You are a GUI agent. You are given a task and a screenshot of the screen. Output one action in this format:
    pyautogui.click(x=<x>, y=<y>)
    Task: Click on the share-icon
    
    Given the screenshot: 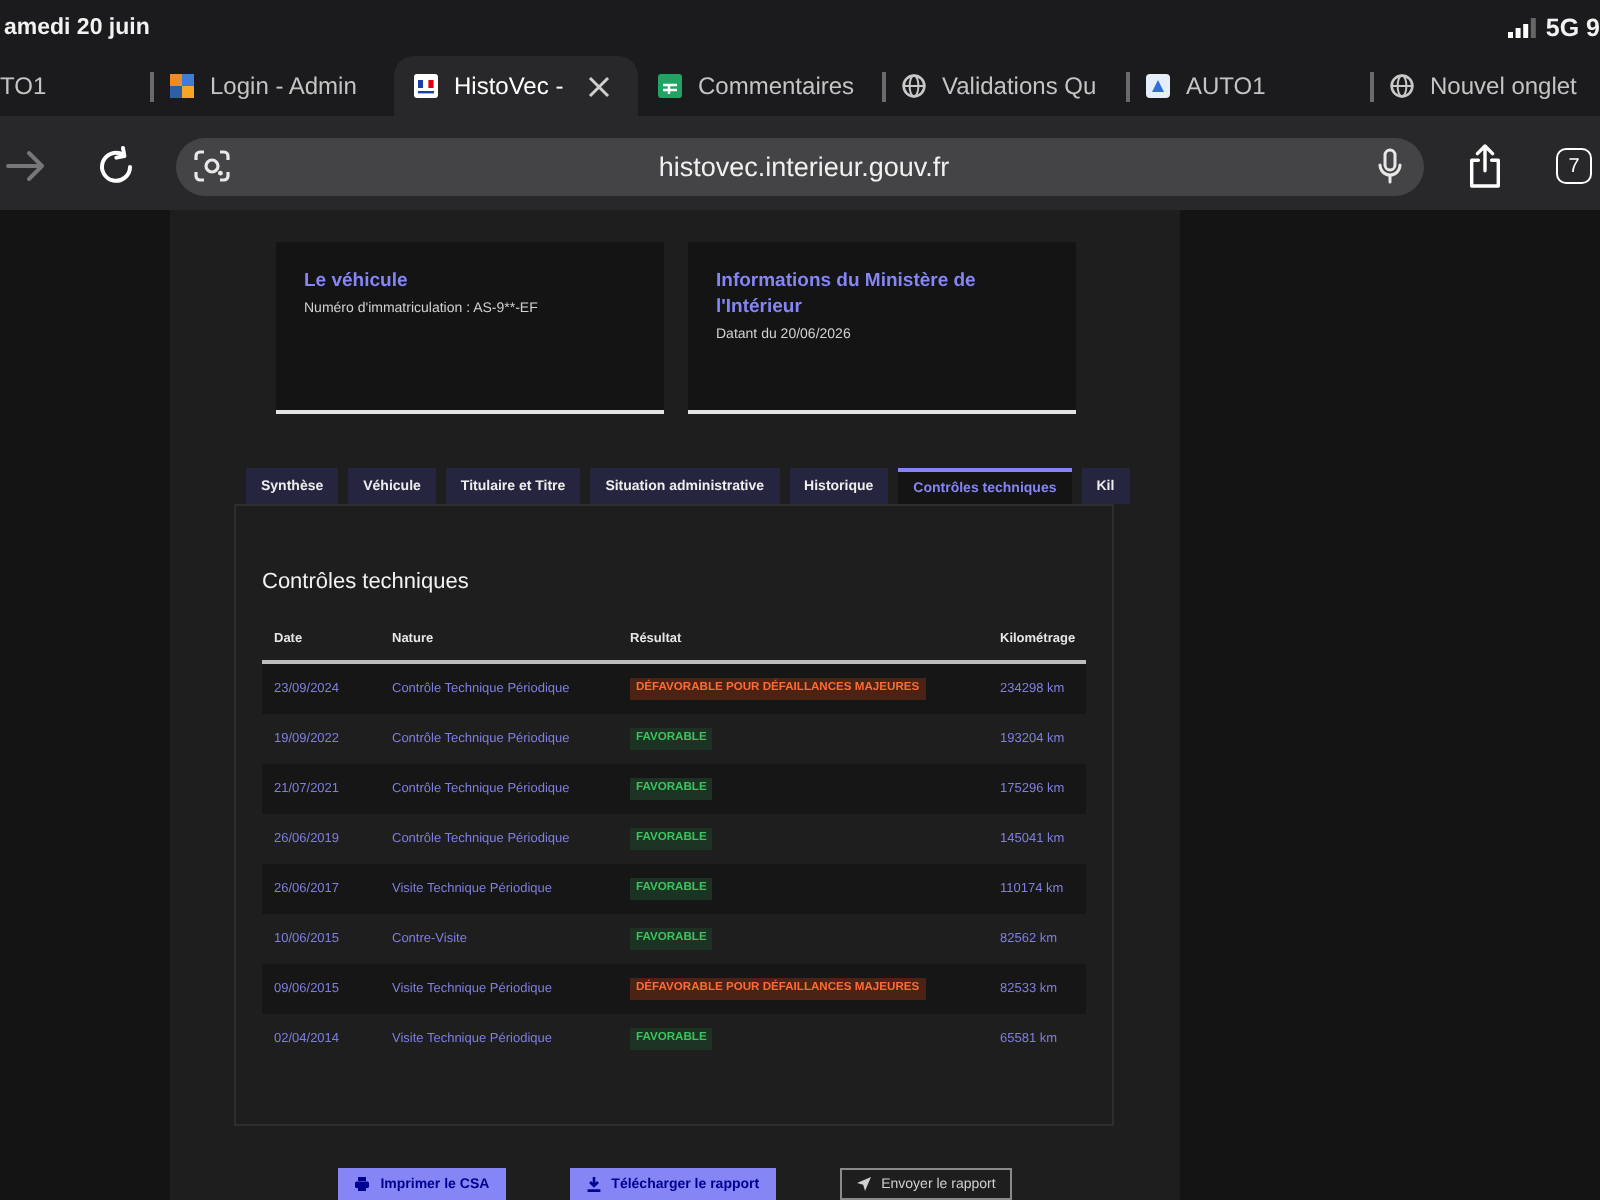 What is the action you would take?
    pyautogui.click(x=1485, y=166)
    